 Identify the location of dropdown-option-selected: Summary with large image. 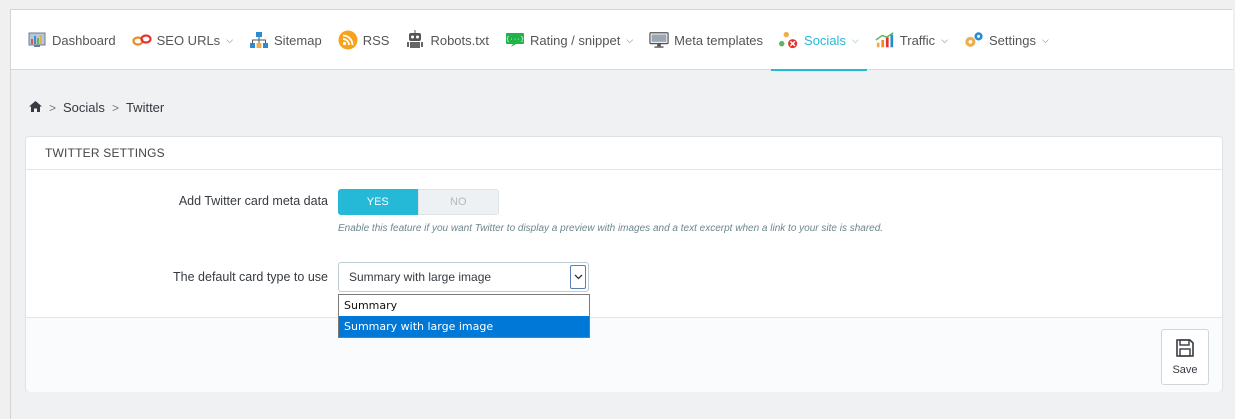
(464, 326).